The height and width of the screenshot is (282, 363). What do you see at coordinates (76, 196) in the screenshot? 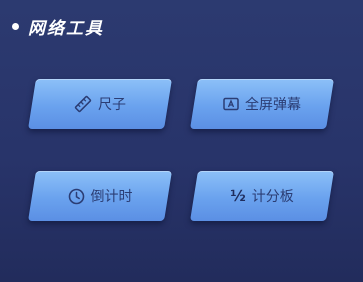
I see `clock-icon` at bounding box center [76, 196].